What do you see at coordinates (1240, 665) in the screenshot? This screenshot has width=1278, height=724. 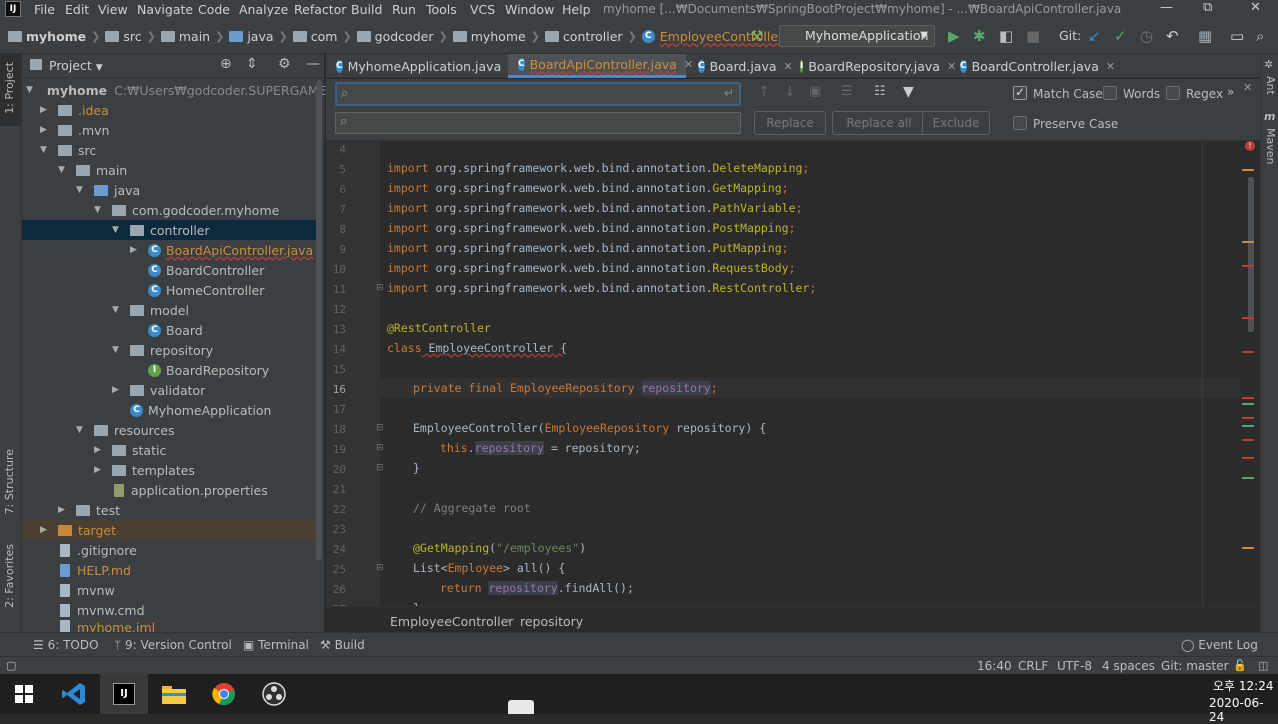 I see `lock-icon: 🔓` at bounding box center [1240, 665].